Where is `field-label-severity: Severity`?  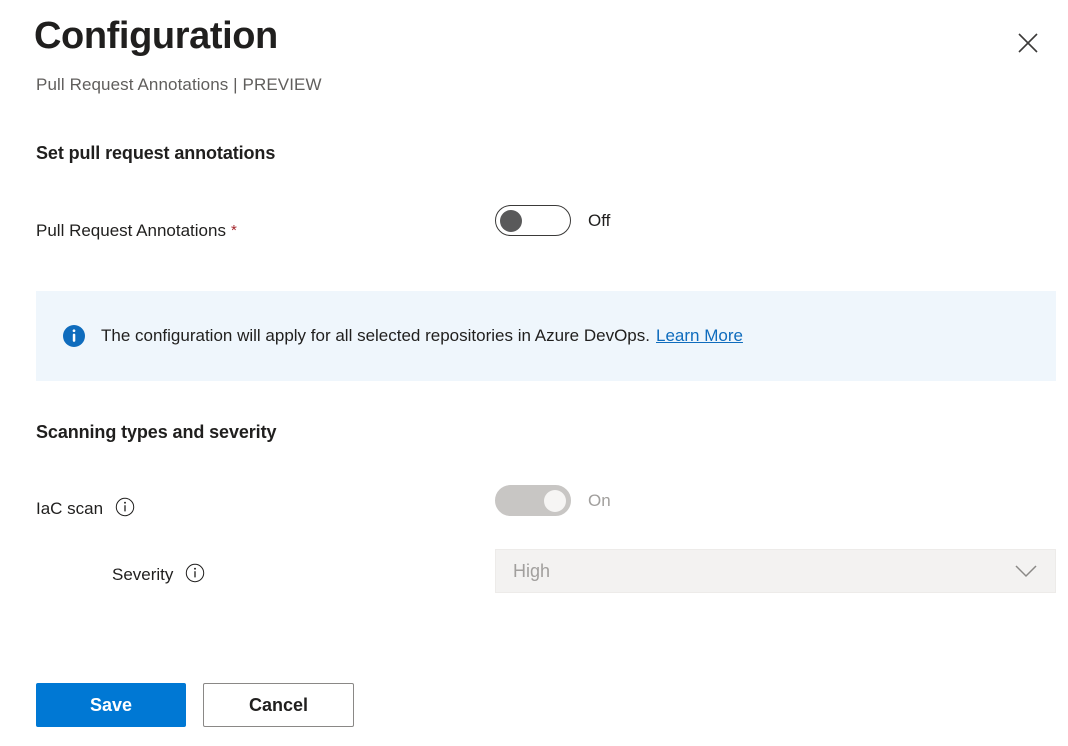 field-label-severity: Severity is located at coordinates (158, 574).